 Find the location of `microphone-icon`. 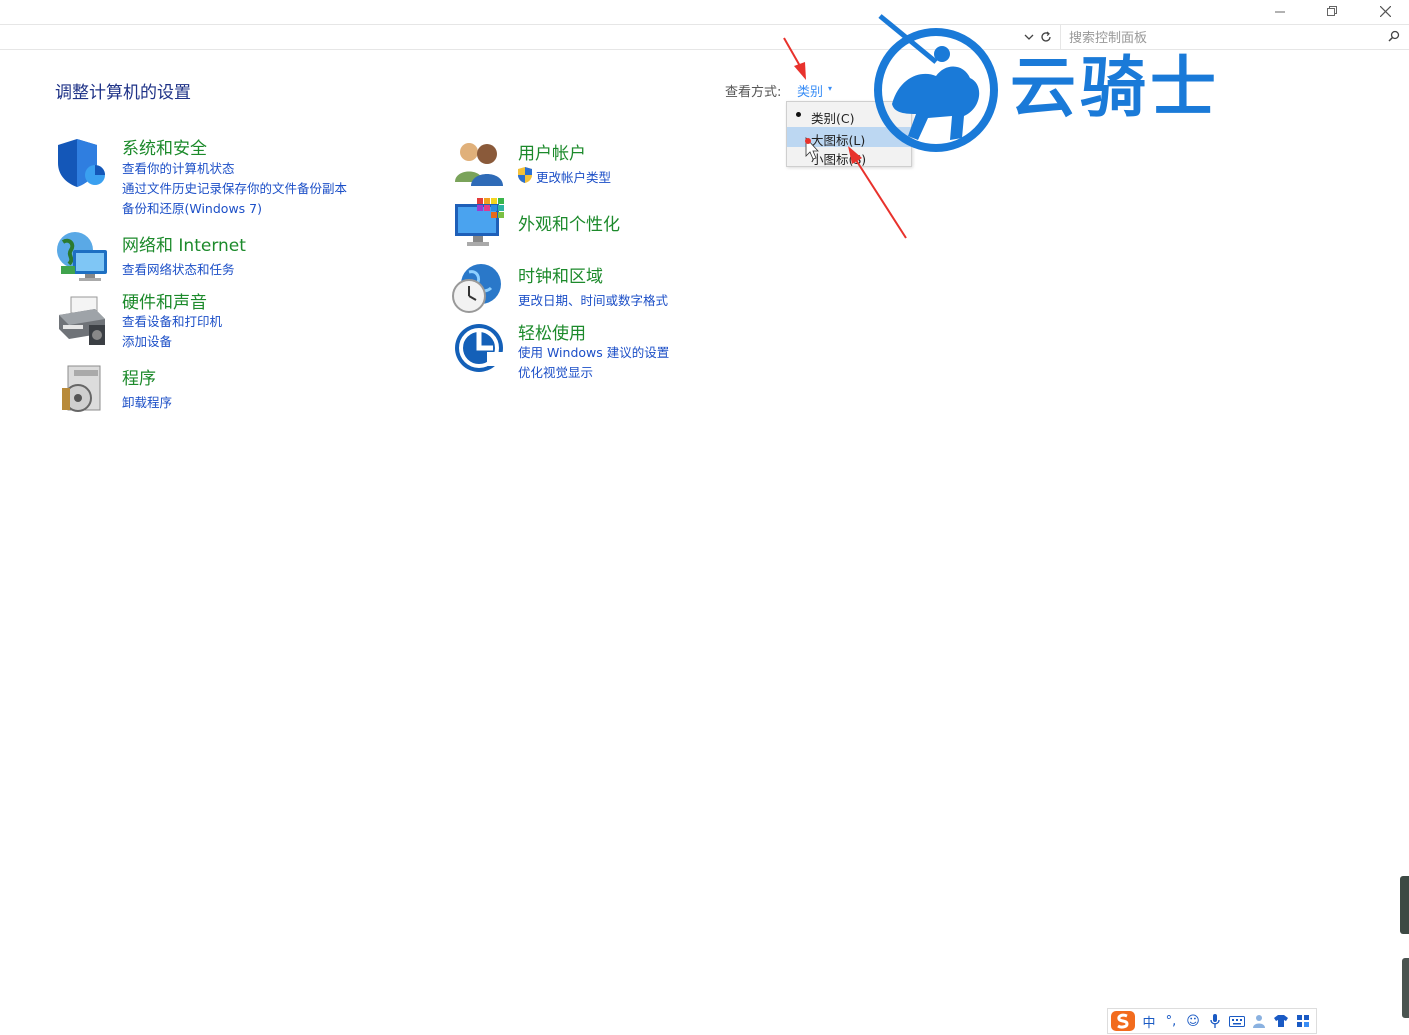

microphone-icon is located at coordinates (1215, 1021).